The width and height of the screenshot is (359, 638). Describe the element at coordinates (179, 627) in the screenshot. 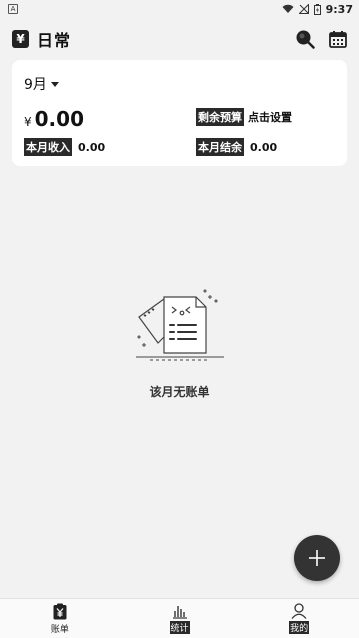

I see `tab-stats-label: 统计` at that location.